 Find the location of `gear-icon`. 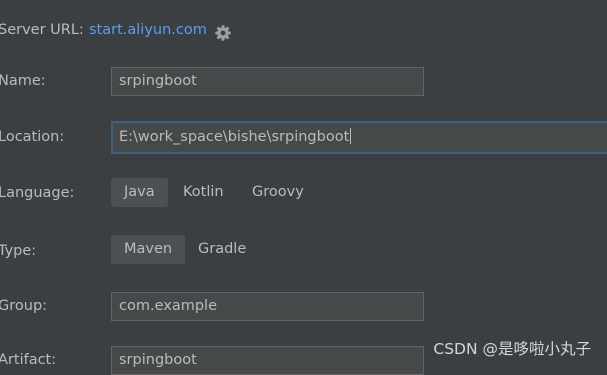

gear-icon is located at coordinates (223, 33).